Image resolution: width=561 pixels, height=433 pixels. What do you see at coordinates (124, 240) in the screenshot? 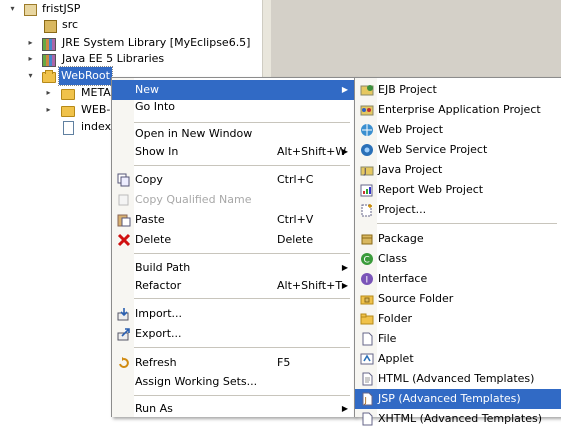
I see `delete-icon` at bounding box center [124, 240].